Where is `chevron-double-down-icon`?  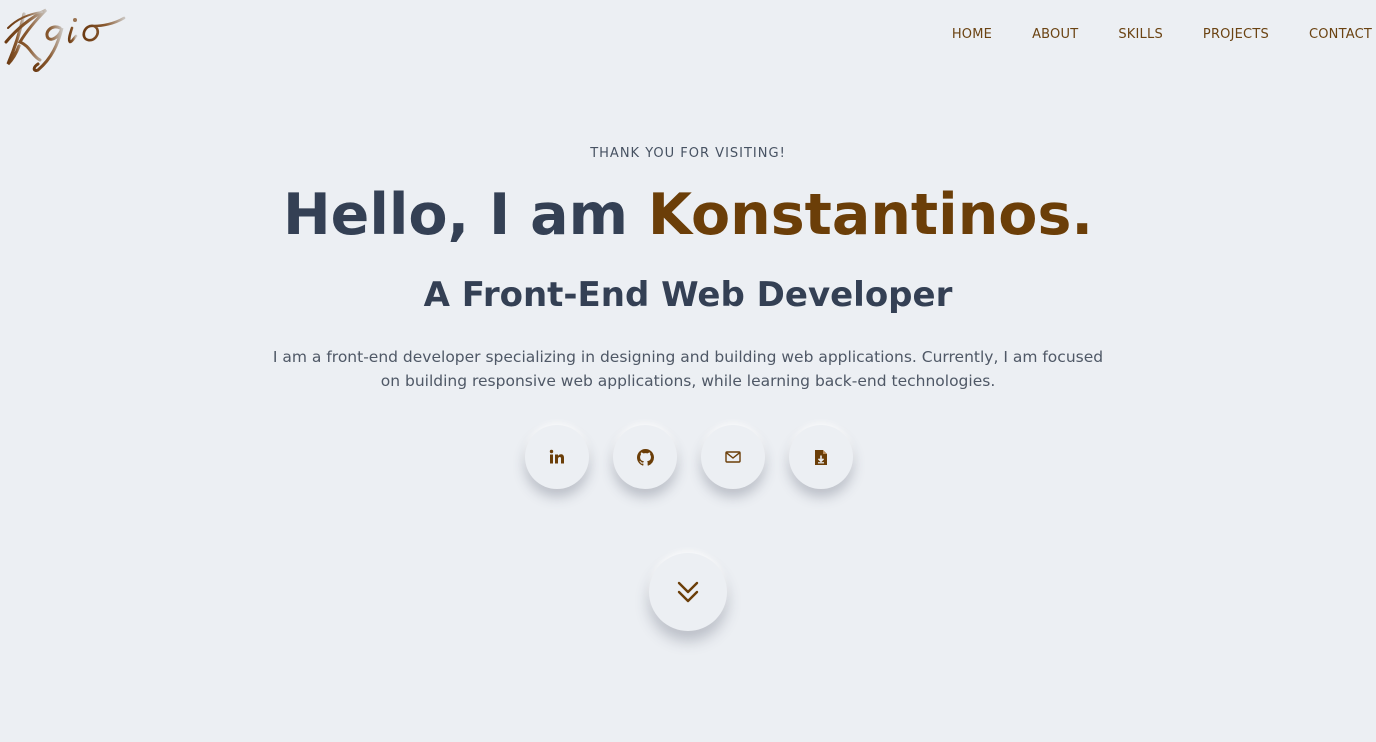
chevron-double-down-icon is located at coordinates (688, 592).